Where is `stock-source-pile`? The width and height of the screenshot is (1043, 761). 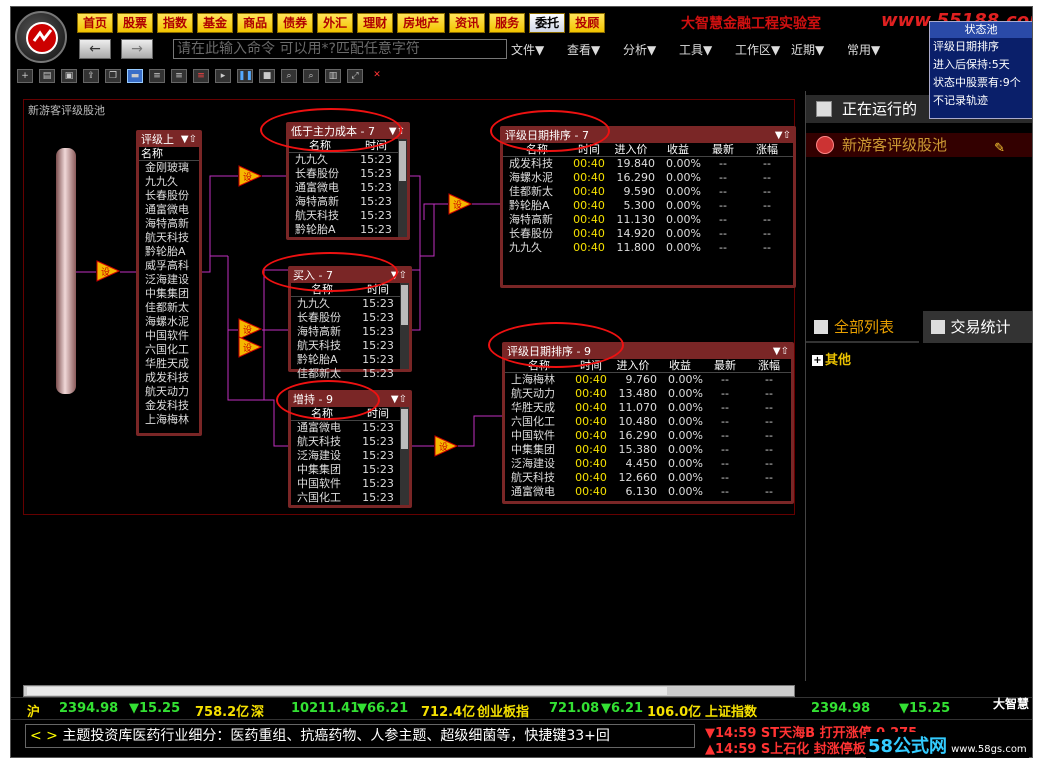 stock-source-pile is located at coordinates (66, 271).